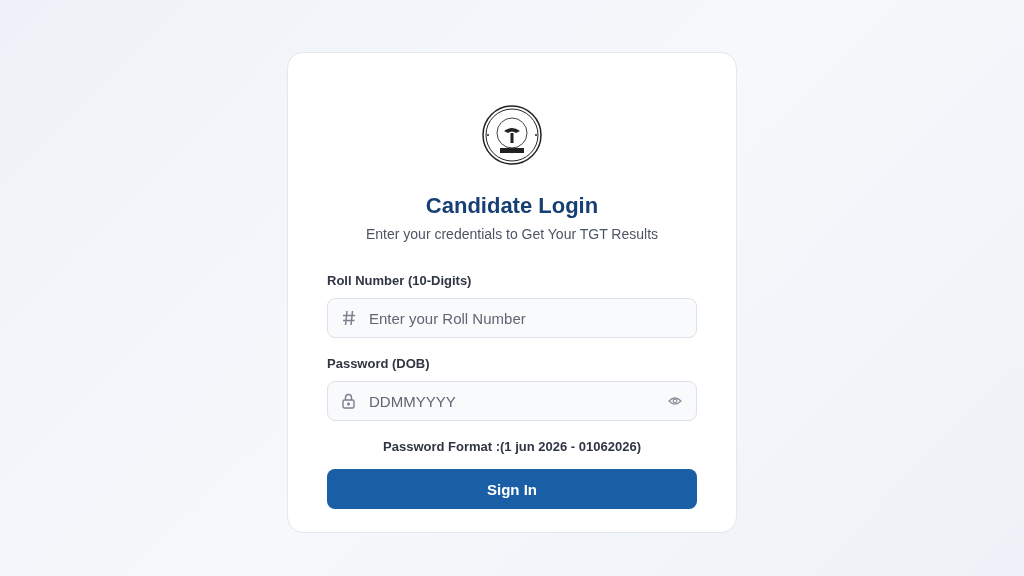 The width and height of the screenshot is (1024, 576). What do you see at coordinates (512, 447) in the screenshot?
I see `password-format-hint: Password Format :(1 jun 2026 - 01062026)` at bounding box center [512, 447].